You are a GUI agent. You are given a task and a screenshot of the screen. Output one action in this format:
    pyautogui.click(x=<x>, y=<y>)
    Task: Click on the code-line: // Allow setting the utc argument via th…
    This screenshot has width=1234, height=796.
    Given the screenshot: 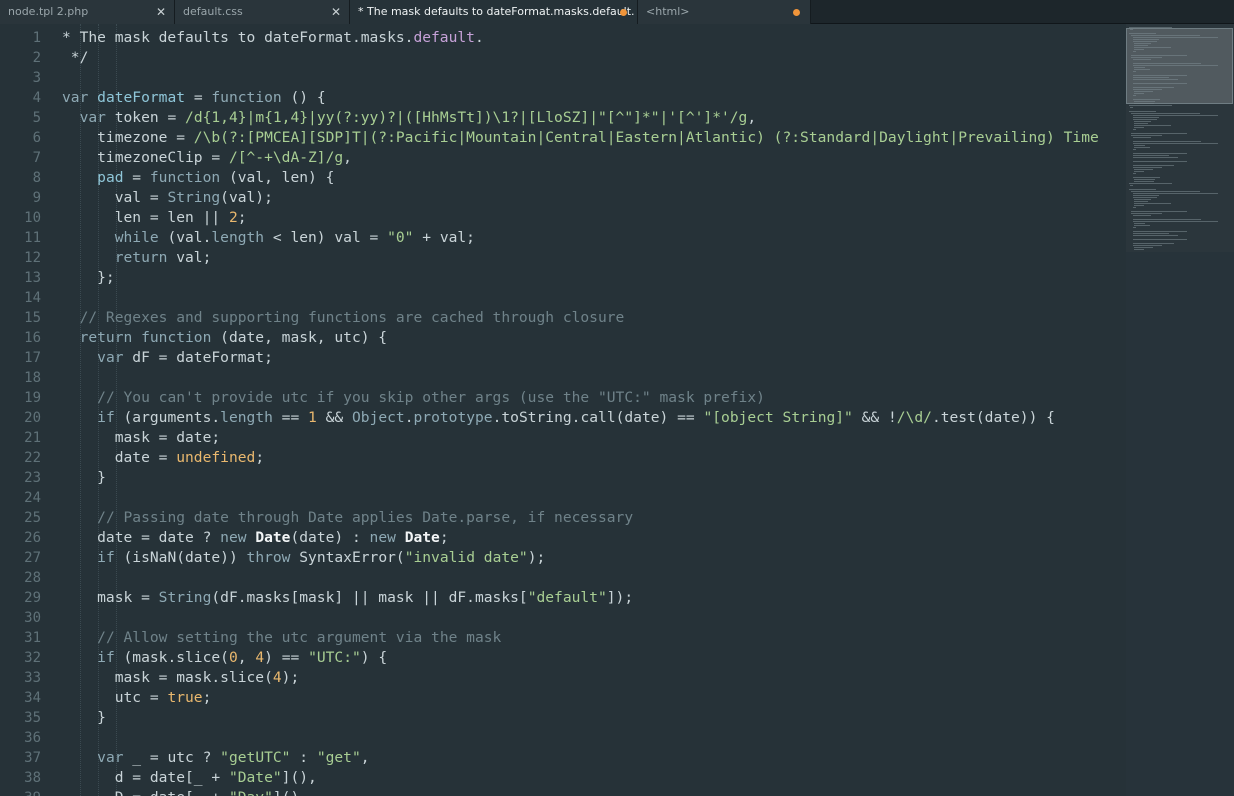 What is the action you would take?
    pyautogui.click(x=281, y=638)
    